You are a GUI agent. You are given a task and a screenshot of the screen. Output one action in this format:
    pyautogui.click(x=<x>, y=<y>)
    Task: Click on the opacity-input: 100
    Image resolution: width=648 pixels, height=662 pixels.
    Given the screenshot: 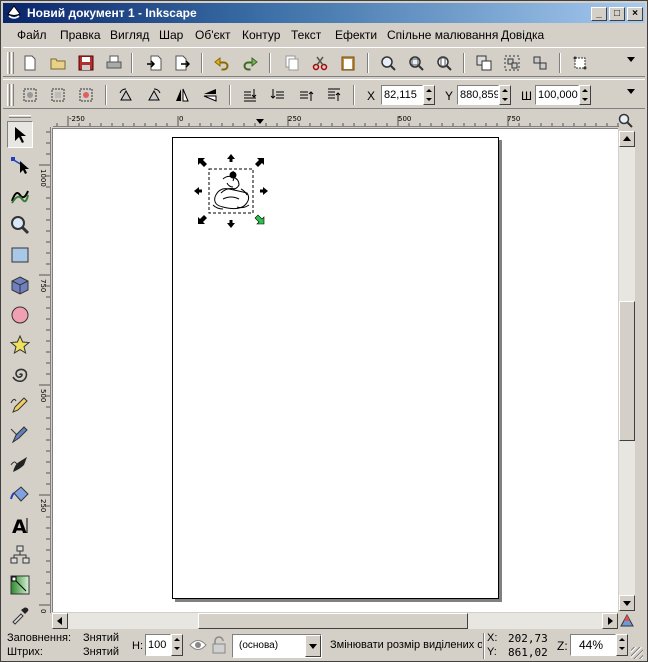 What is the action you would take?
    pyautogui.click(x=158, y=645)
    